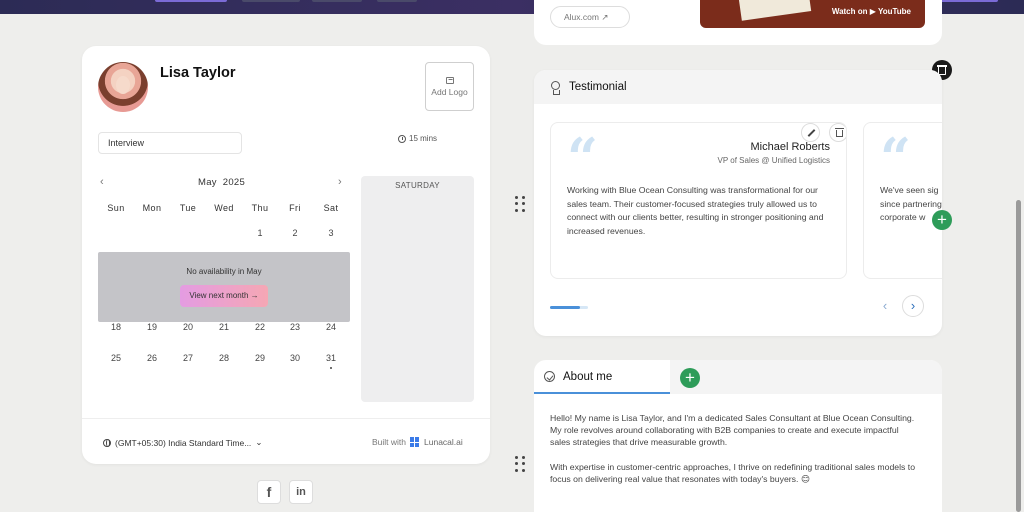  I want to click on calendar-day: 25, so click(115, 358).